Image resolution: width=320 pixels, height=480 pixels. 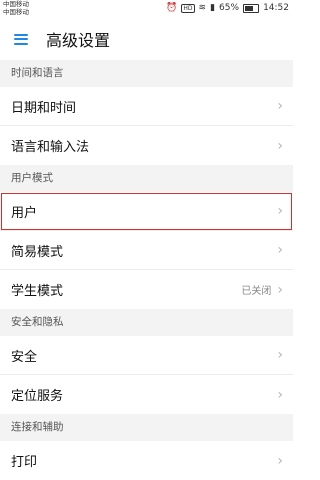 What do you see at coordinates (256, 291) in the screenshot?
I see `item-value: 已关闭` at bounding box center [256, 291].